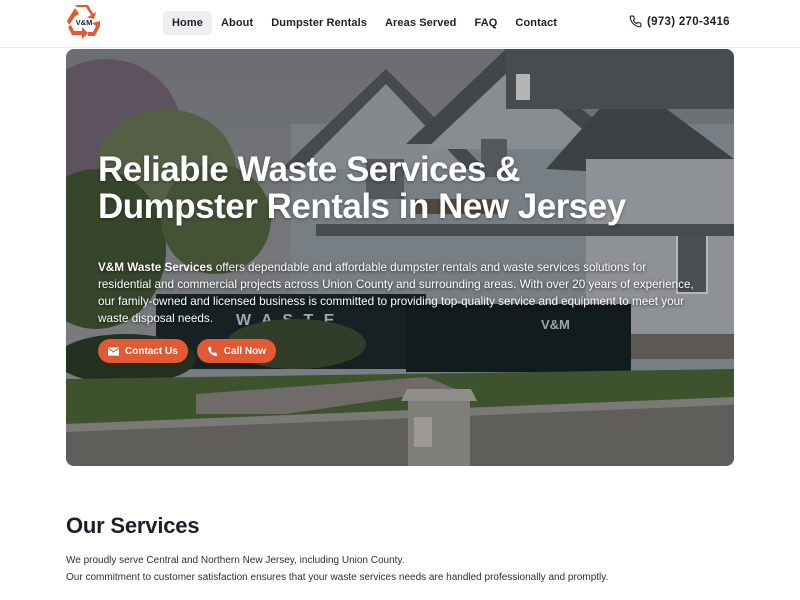 The height and width of the screenshot is (600, 800). I want to click on nav-about: About, so click(237, 23).